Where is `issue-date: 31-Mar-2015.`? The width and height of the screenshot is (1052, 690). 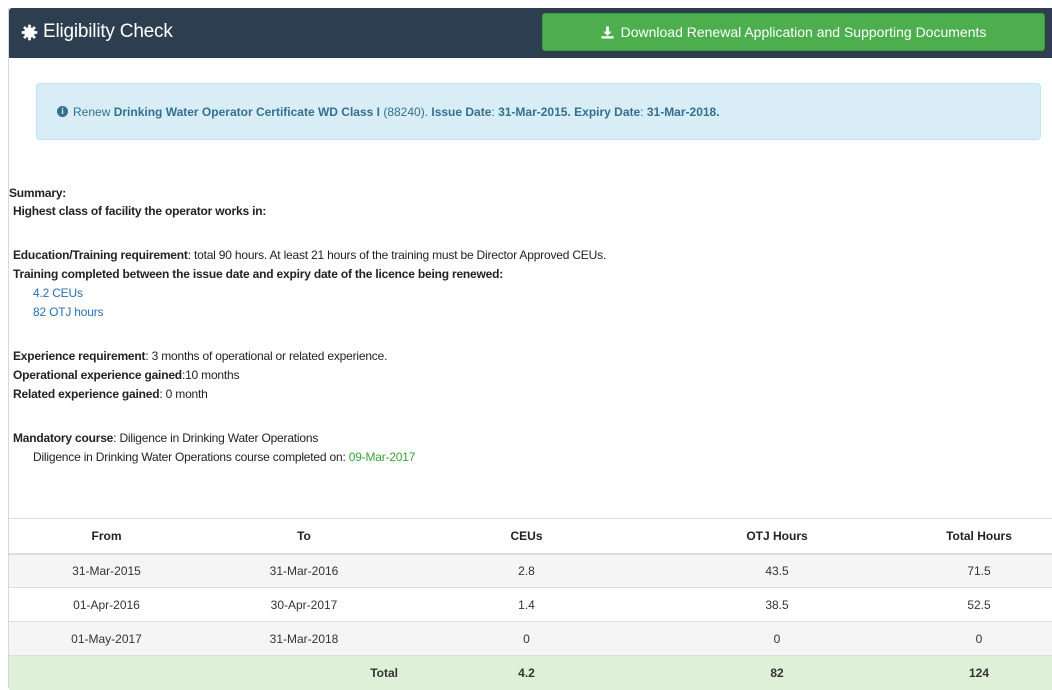
issue-date: 31-Mar-2015. is located at coordinates (534, 111).